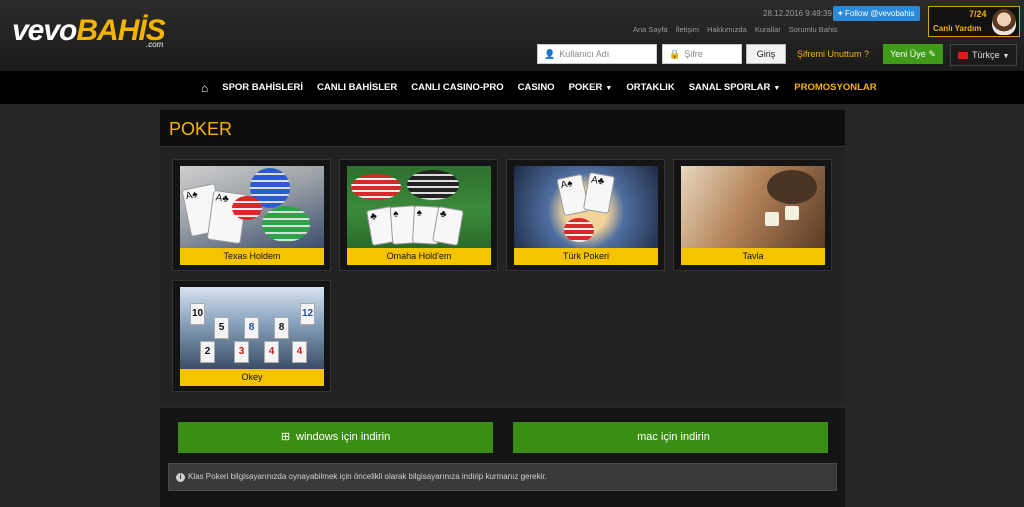 The height and width of the screenshot is (507, 1024). I want to click on edit-icon: ✎, so click(932, 54).